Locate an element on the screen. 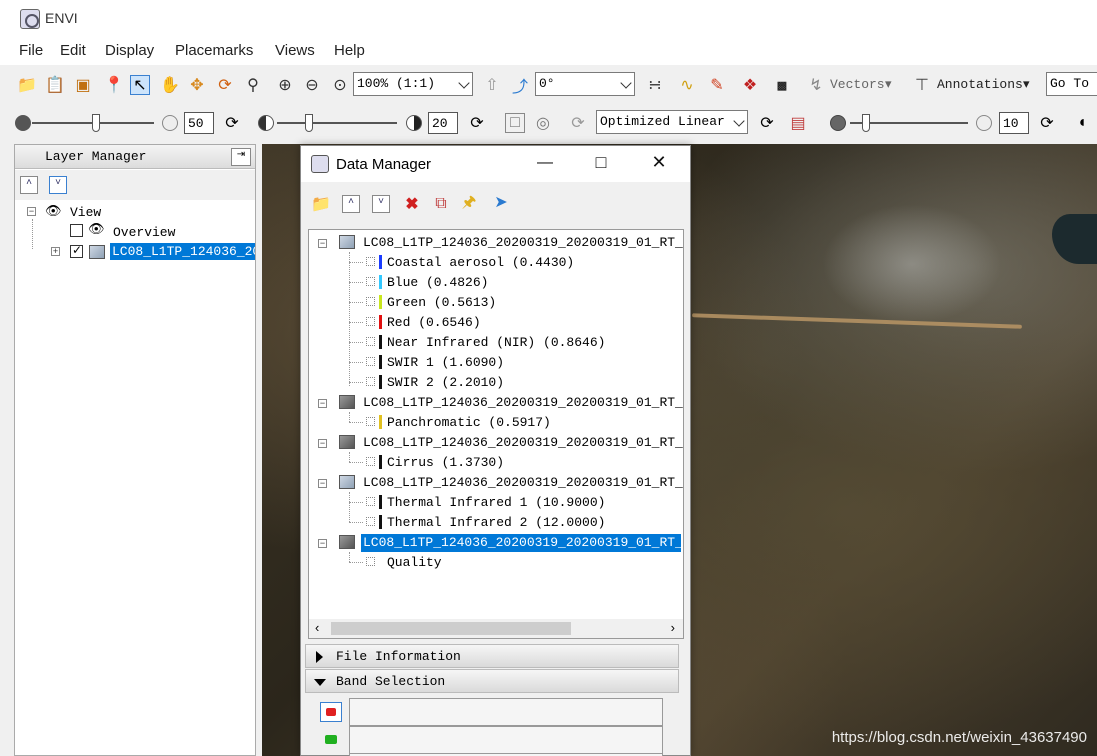 The width and height of the screenshot is (1097, 756). zoom-fit-icon: ⊙ is located at coordinates (340, 85).